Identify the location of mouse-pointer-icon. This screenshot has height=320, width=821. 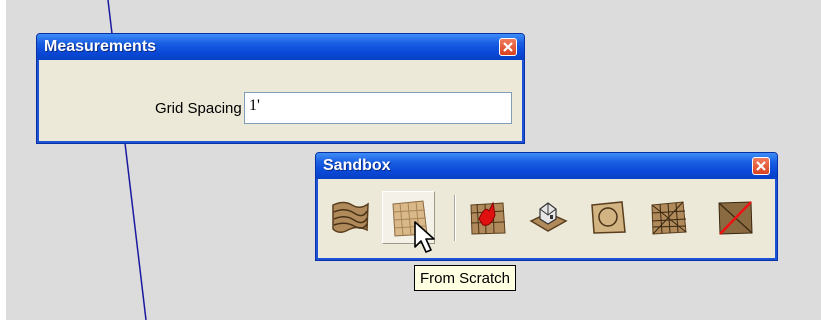
(424, 237).